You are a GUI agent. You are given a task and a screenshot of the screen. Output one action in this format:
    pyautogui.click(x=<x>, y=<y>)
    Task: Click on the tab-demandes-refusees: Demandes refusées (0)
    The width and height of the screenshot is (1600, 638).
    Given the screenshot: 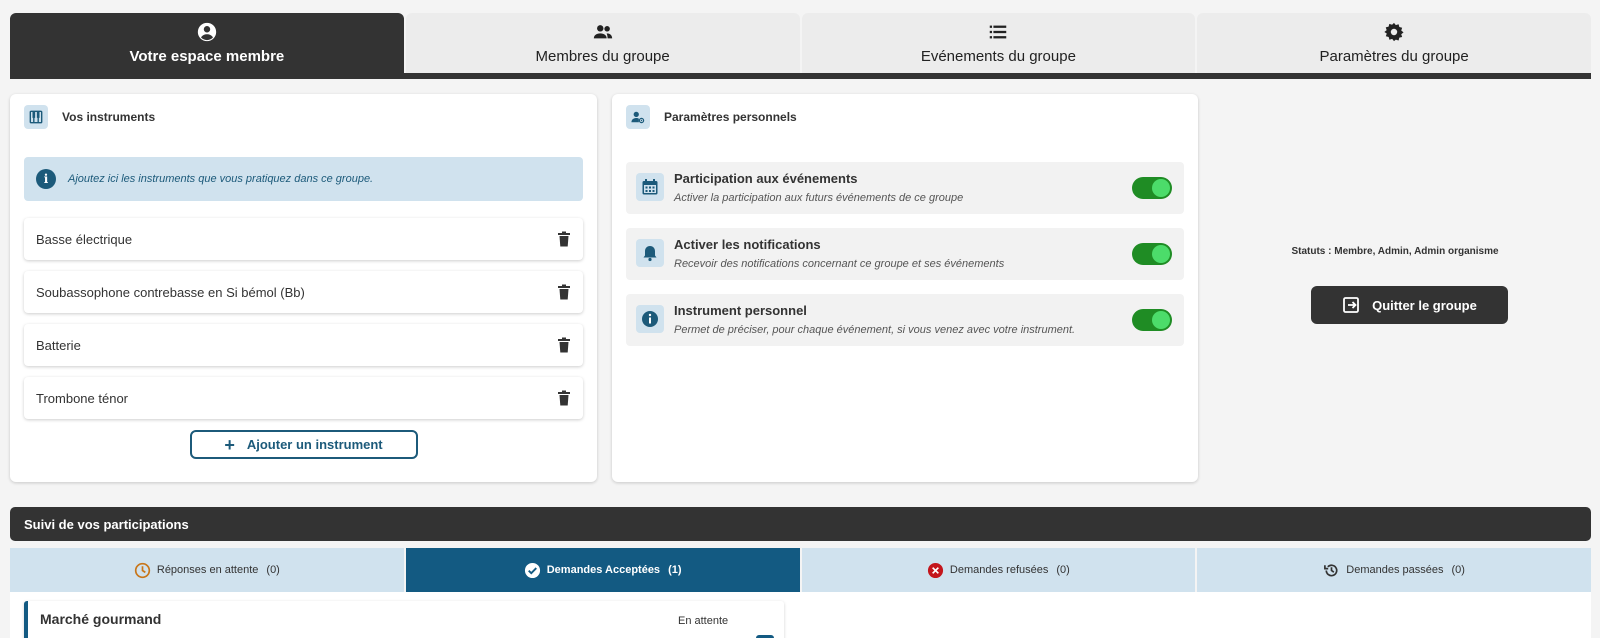 What is the action you would take?
    pyautogui.click(x=998, y=570)
    